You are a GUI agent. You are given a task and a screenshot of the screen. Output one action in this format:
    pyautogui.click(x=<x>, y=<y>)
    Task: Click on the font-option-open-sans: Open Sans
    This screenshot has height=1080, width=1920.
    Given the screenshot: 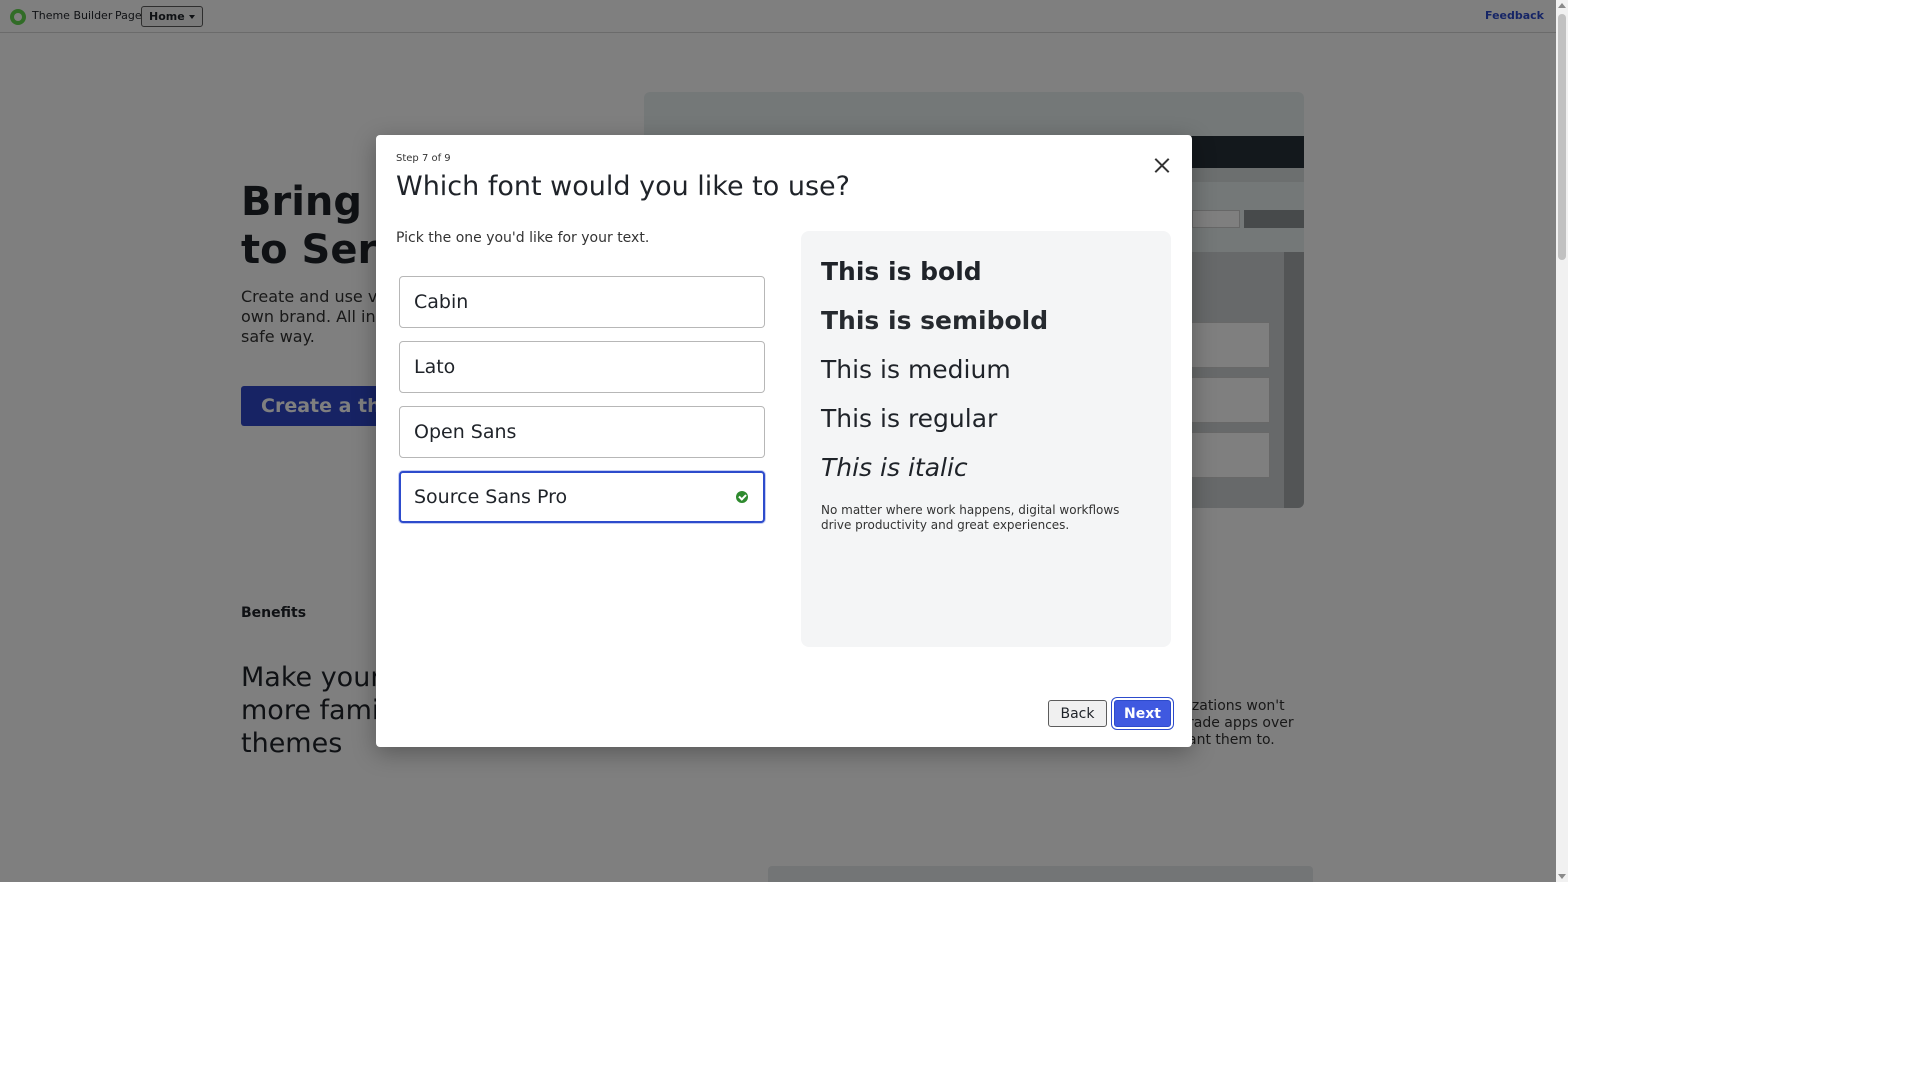 What is the action you would take?
    pyautogui.click(x=582, y=432)
    